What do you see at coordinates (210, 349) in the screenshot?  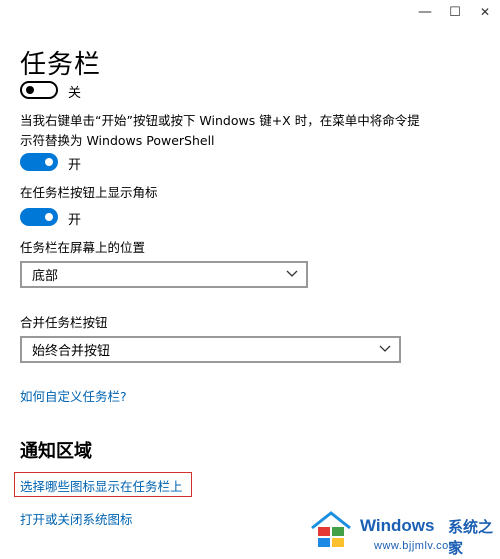 I see `combine-dropdown: 始终合并按钮` at bounding box center [210, 349].